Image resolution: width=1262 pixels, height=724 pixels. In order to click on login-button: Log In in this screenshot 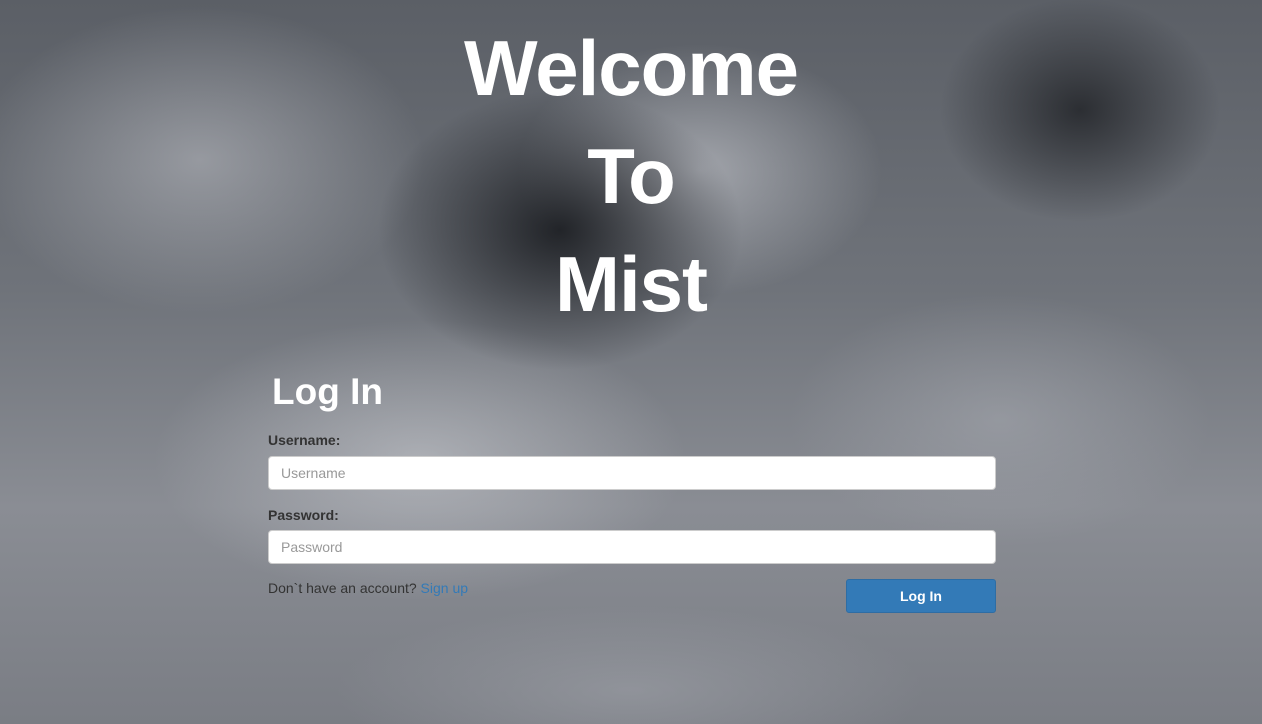, I will do `click(921, 596)`.